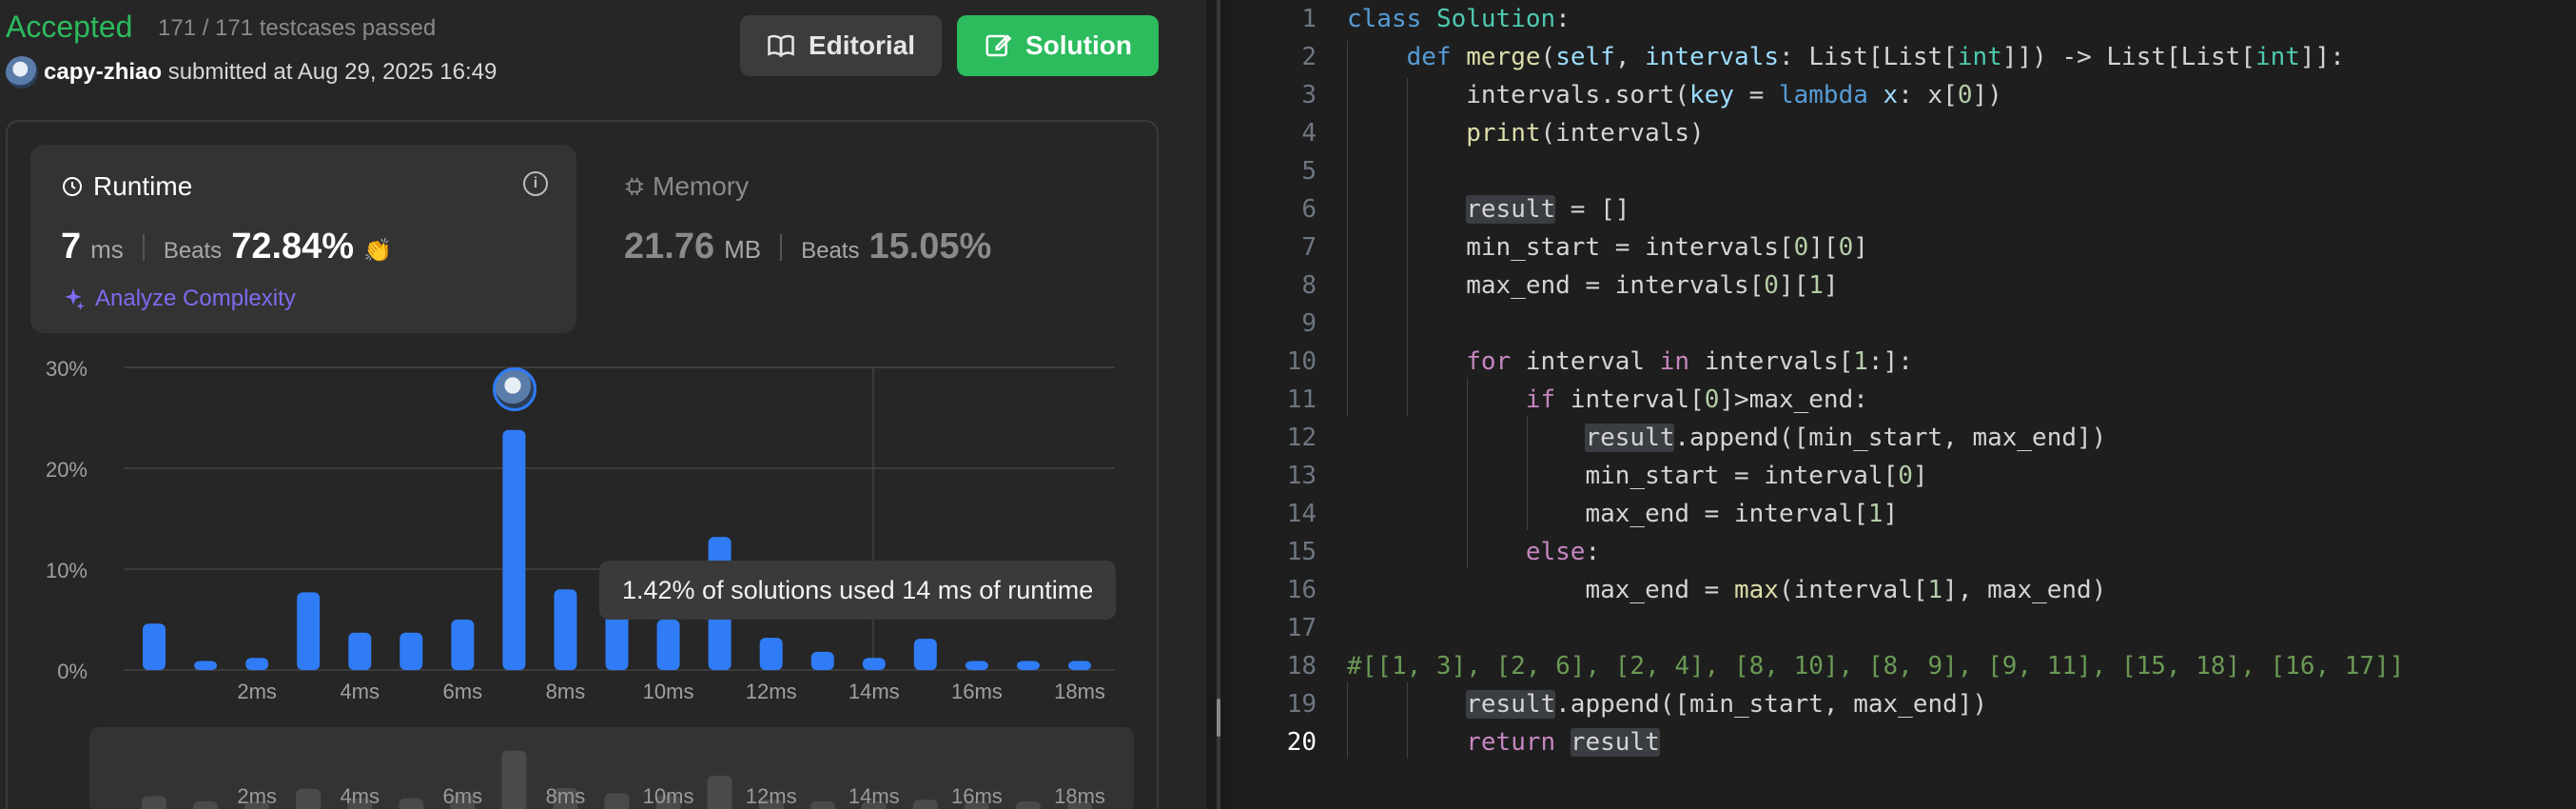  Describe the element at coordinates (1637, 476) in the screenshot. I see `code-line: min_start = interval[0]` at that location.